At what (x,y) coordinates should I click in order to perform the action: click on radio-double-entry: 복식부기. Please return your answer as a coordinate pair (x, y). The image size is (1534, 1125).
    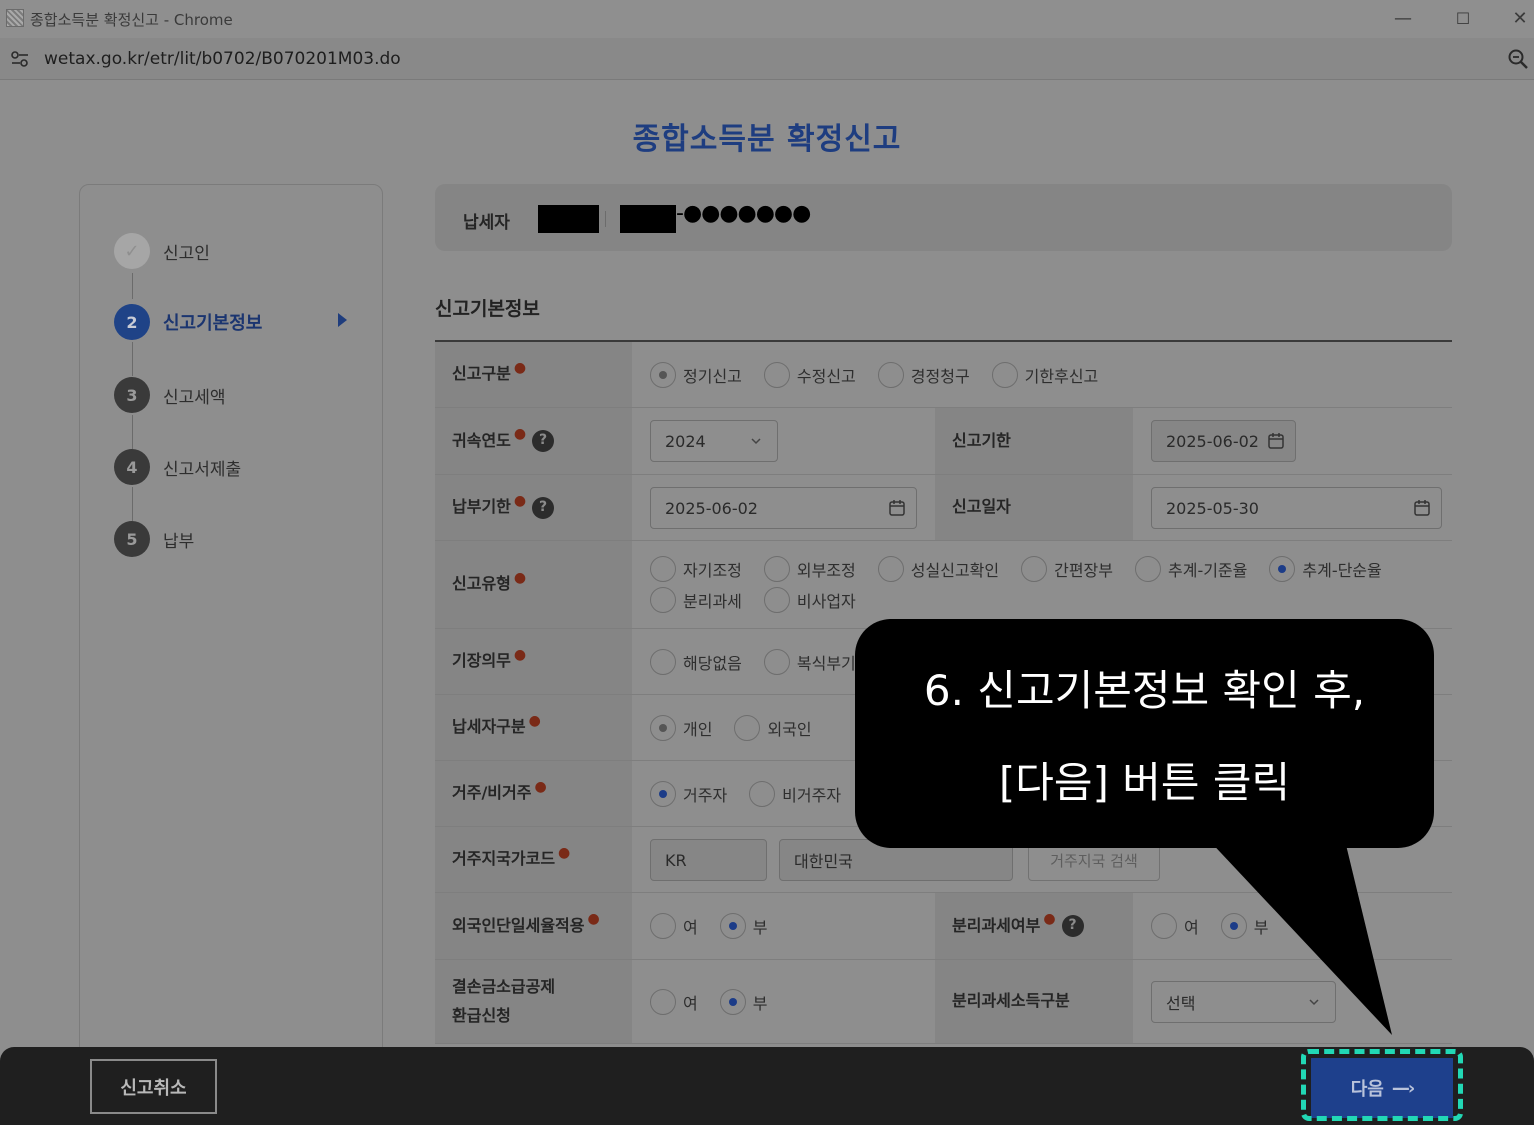
    Looking at the image, I should click on (809, 661).